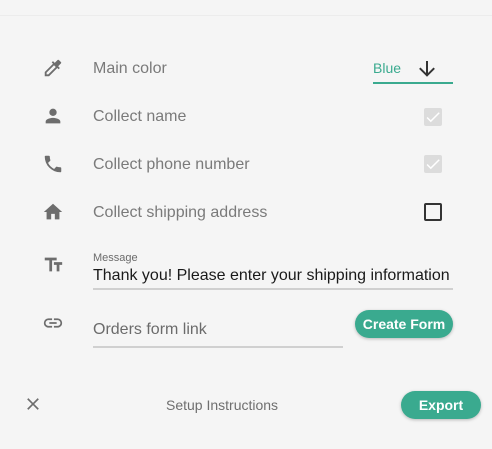  I want to click on close-icon, so click(33, 404).